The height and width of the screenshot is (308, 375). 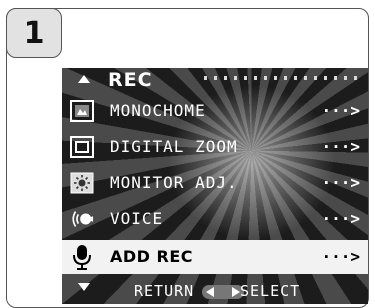 What do you see at coordinates (158, 110) in the screenshot?
I see `menu-item-label: MONOCHOME` at bounding box center [158, 110].